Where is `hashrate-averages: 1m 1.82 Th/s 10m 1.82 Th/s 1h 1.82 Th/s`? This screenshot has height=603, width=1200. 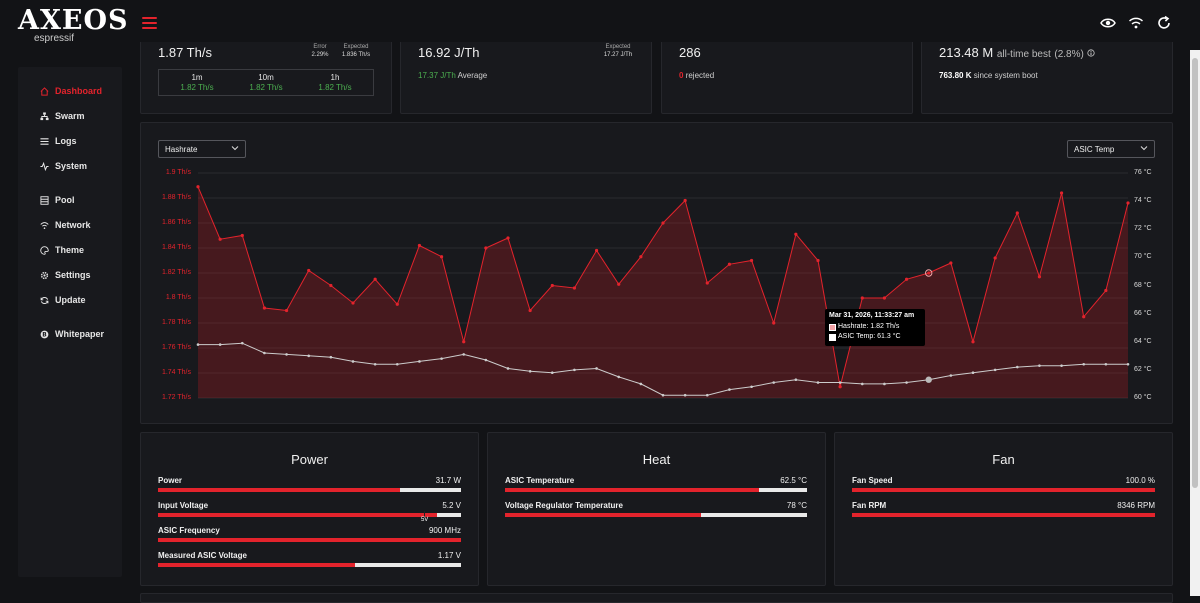 hashrate-averages: 1m 1.82 Th/s 10m 1.82 Th/s 1h 1.82 Th/s is located at coordinates (266, 82).